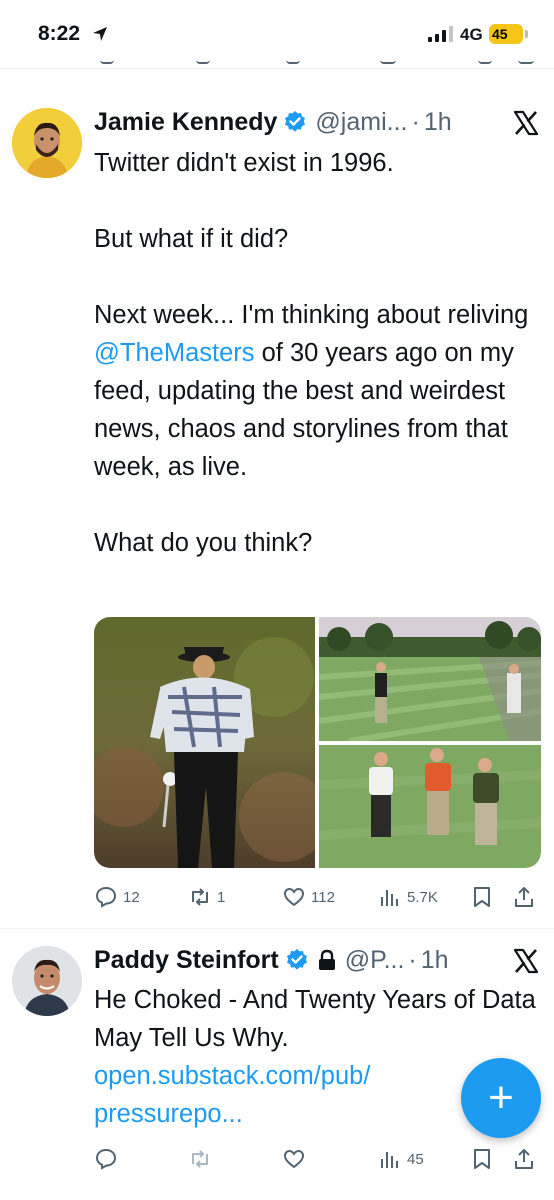  Describe the element at coordinates (430, 679) in the screenshot. I see `photo-fairway-swing` at that location.